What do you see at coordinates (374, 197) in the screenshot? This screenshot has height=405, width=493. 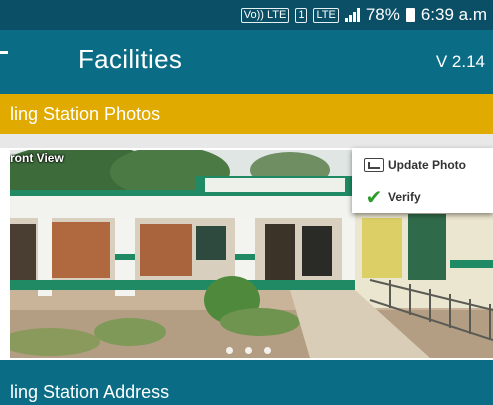 I see `checkmark-icon: ✔` at bounding box center [374, 197].